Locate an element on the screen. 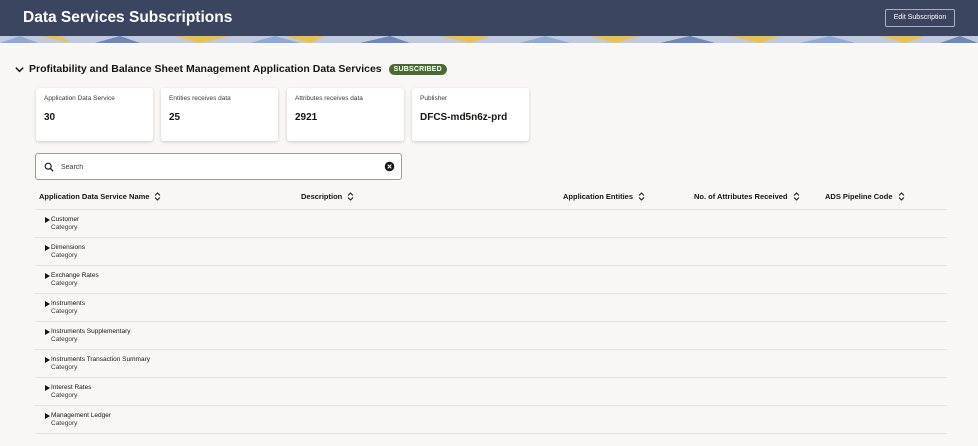 This screenshot has height=446, width=978. row-name: Instruments Supplementary is located at coordinates (91, 331).